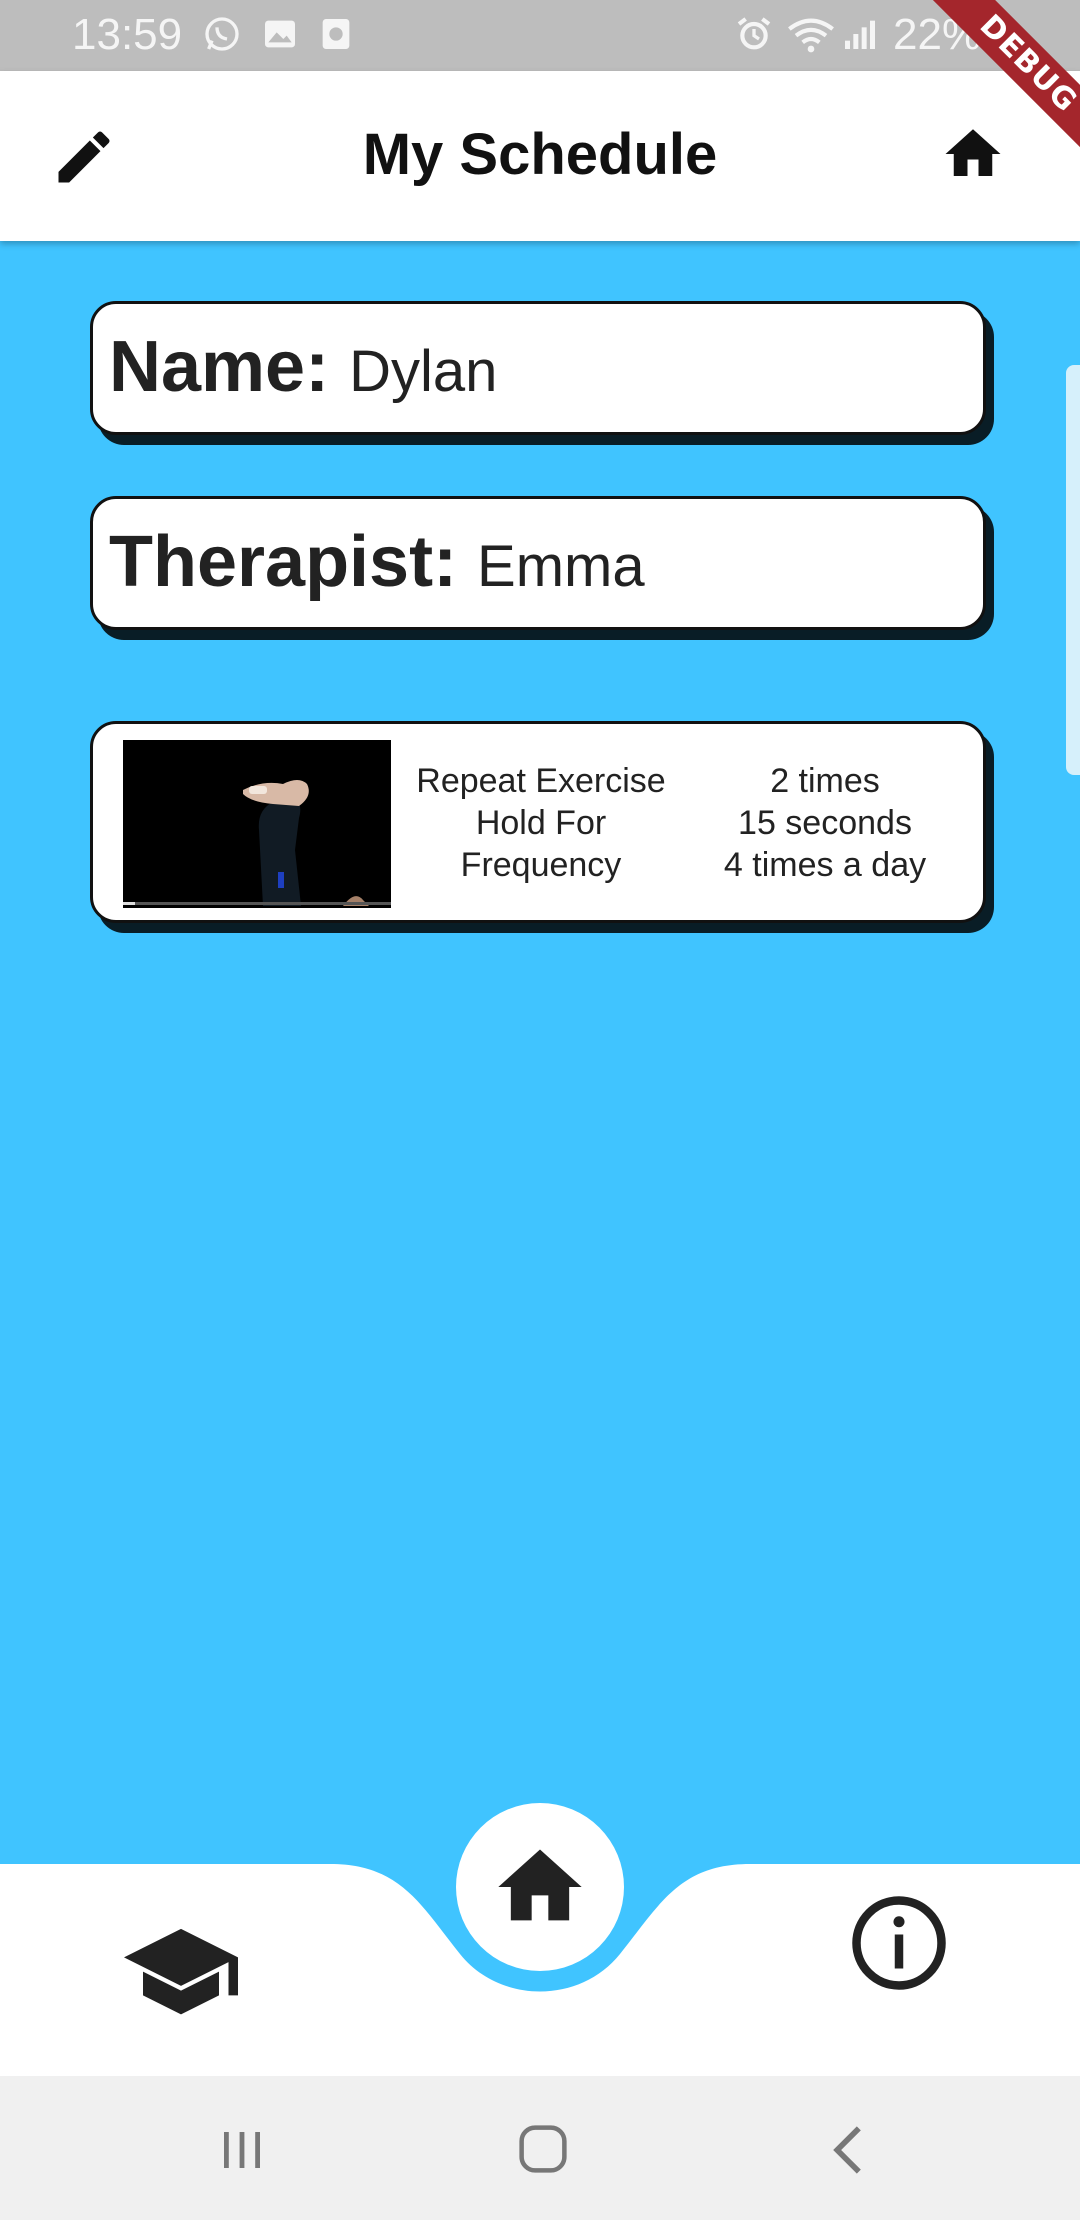 This screenshot has height=2220, width=1080. I want to click on exercise-value-repeat: 2 times, so click(825, 781).